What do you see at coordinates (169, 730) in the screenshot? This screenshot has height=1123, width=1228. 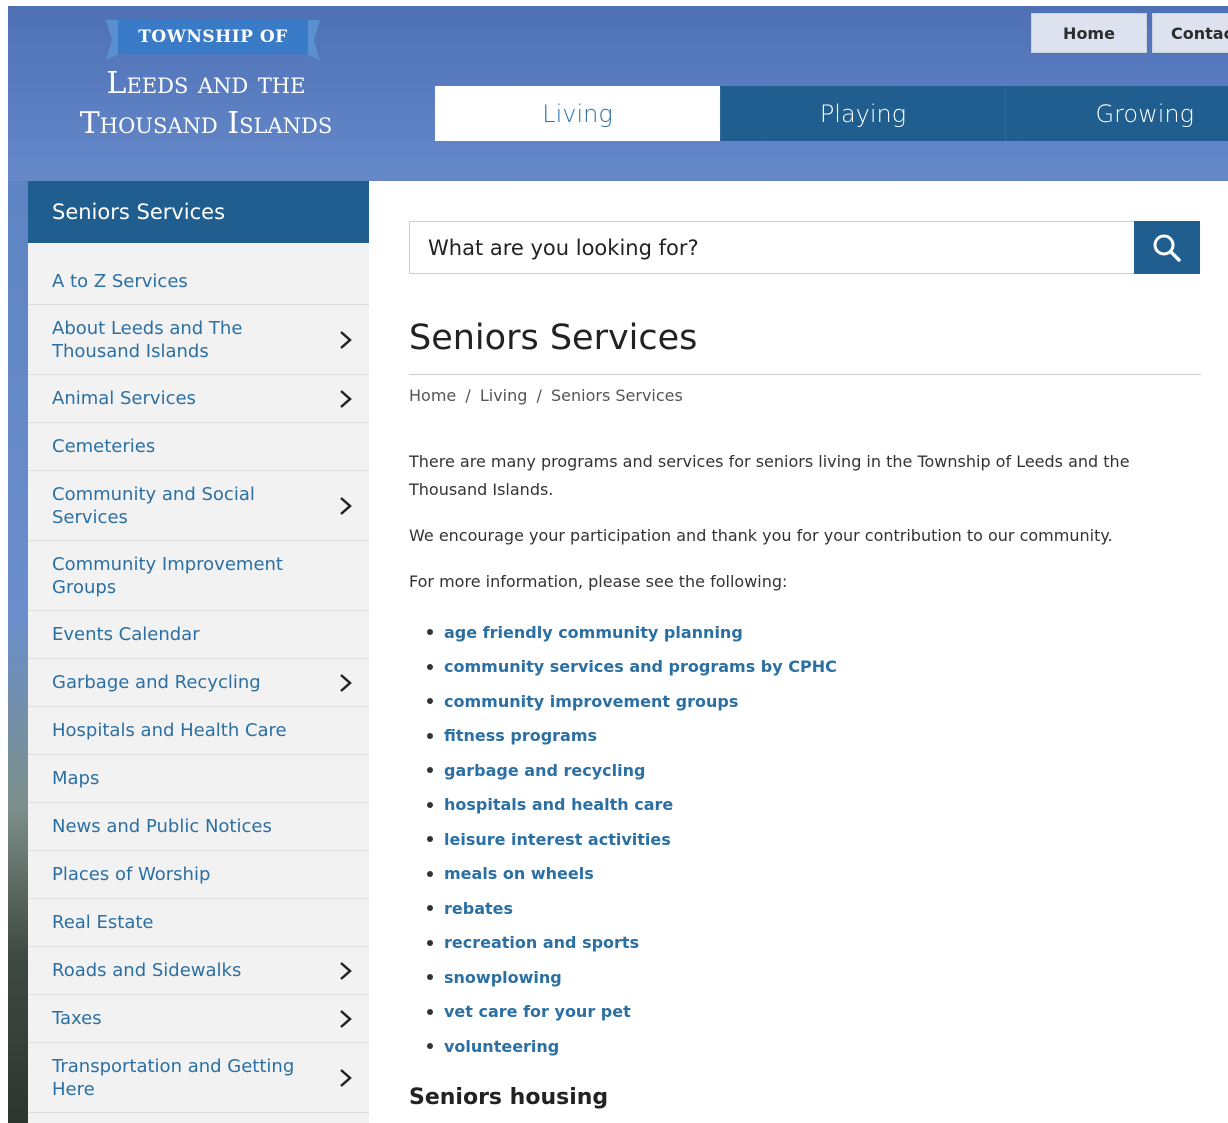 I see `sidebar-item-label: Hospitals and Health Care` at bounding box center [169, 730].